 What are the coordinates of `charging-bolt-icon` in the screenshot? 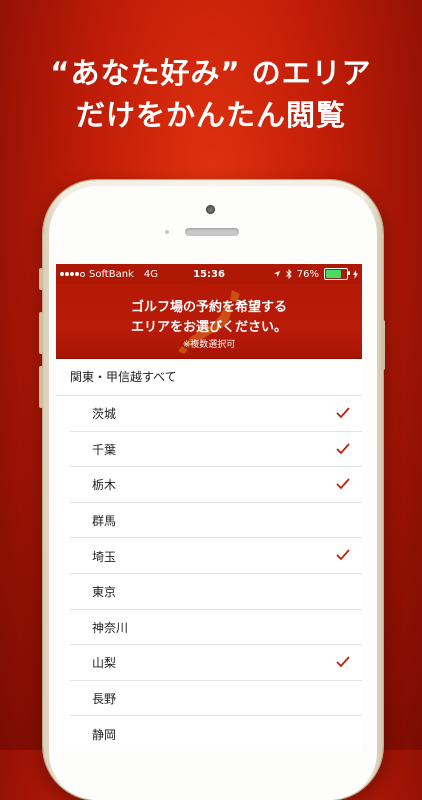 It's located at (355, 274).